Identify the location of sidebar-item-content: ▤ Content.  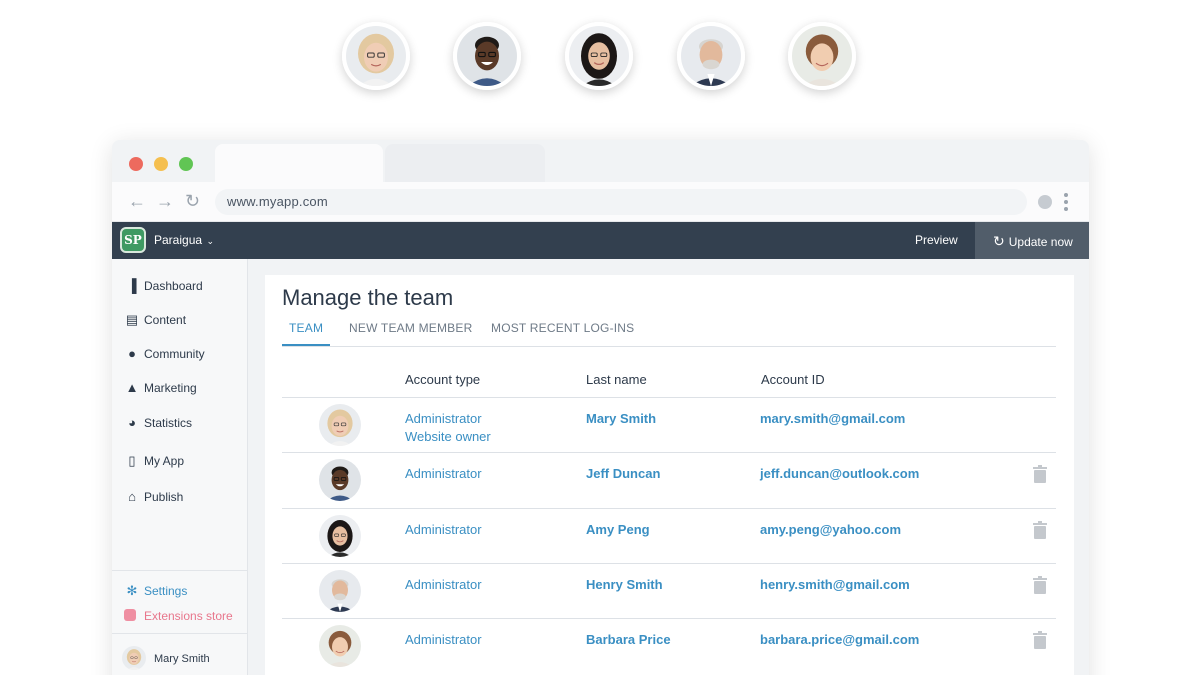
(155, 320).